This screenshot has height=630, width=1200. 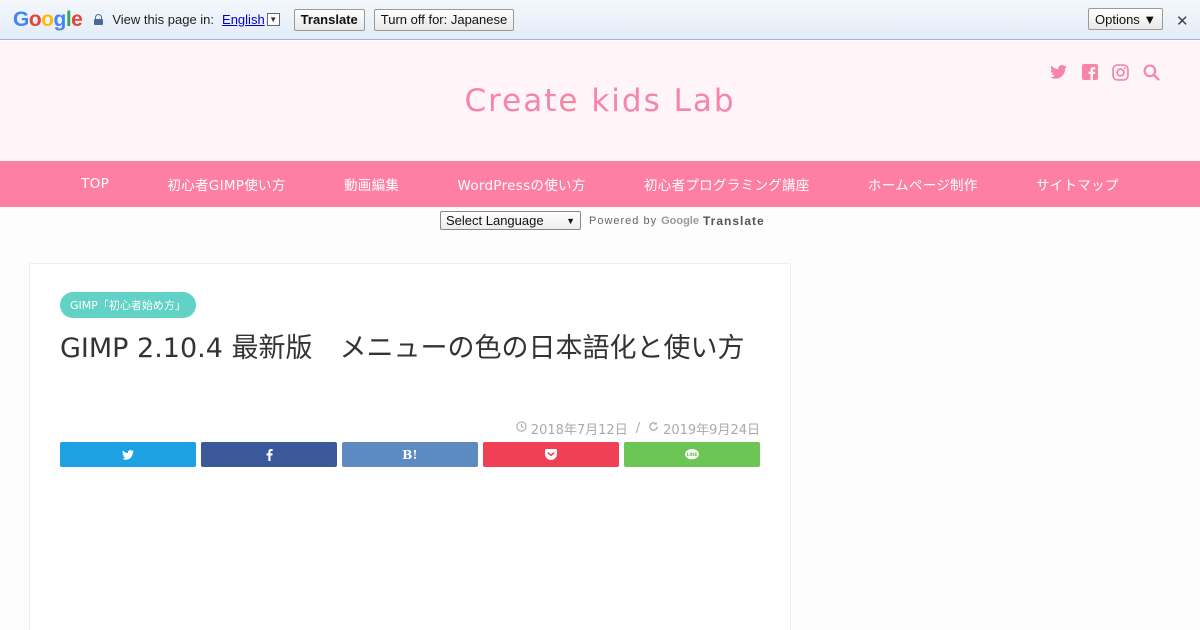 I want to click on clock-icon, so click(x=521, y=428).